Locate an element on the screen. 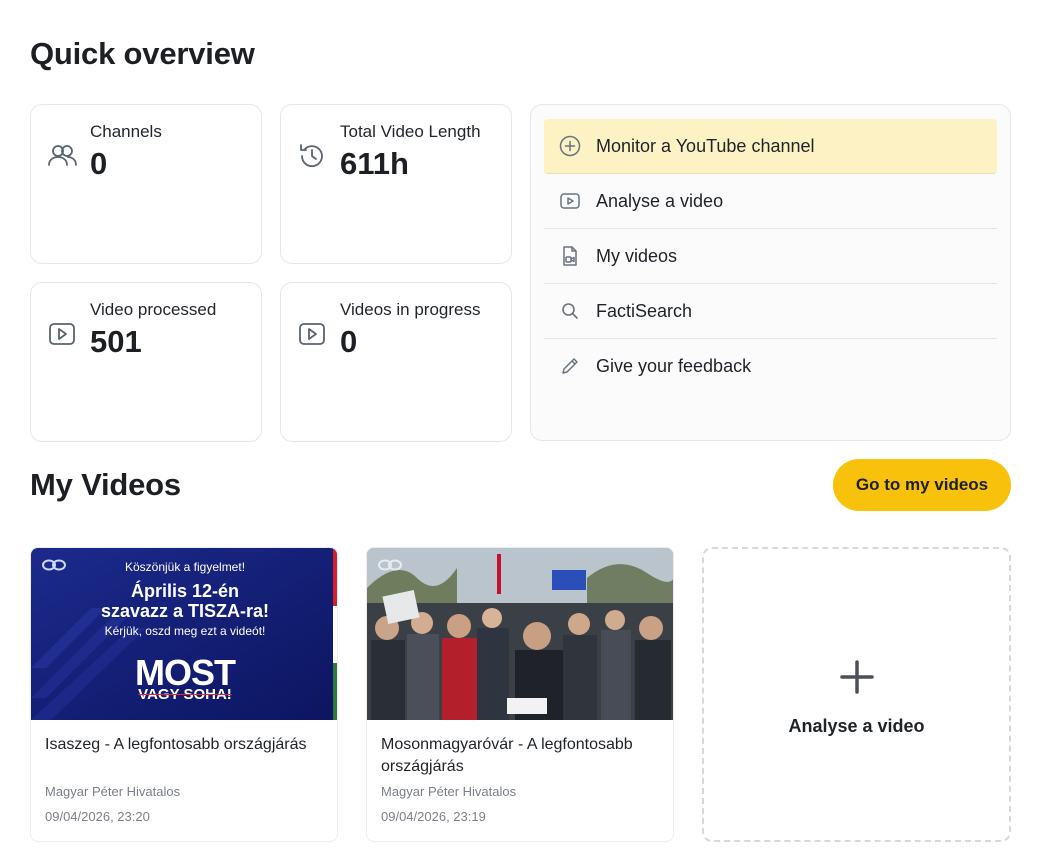 This screenshot has width=1041, height=857. stat-label: Videos in progress is located at coordinates (410, 309).